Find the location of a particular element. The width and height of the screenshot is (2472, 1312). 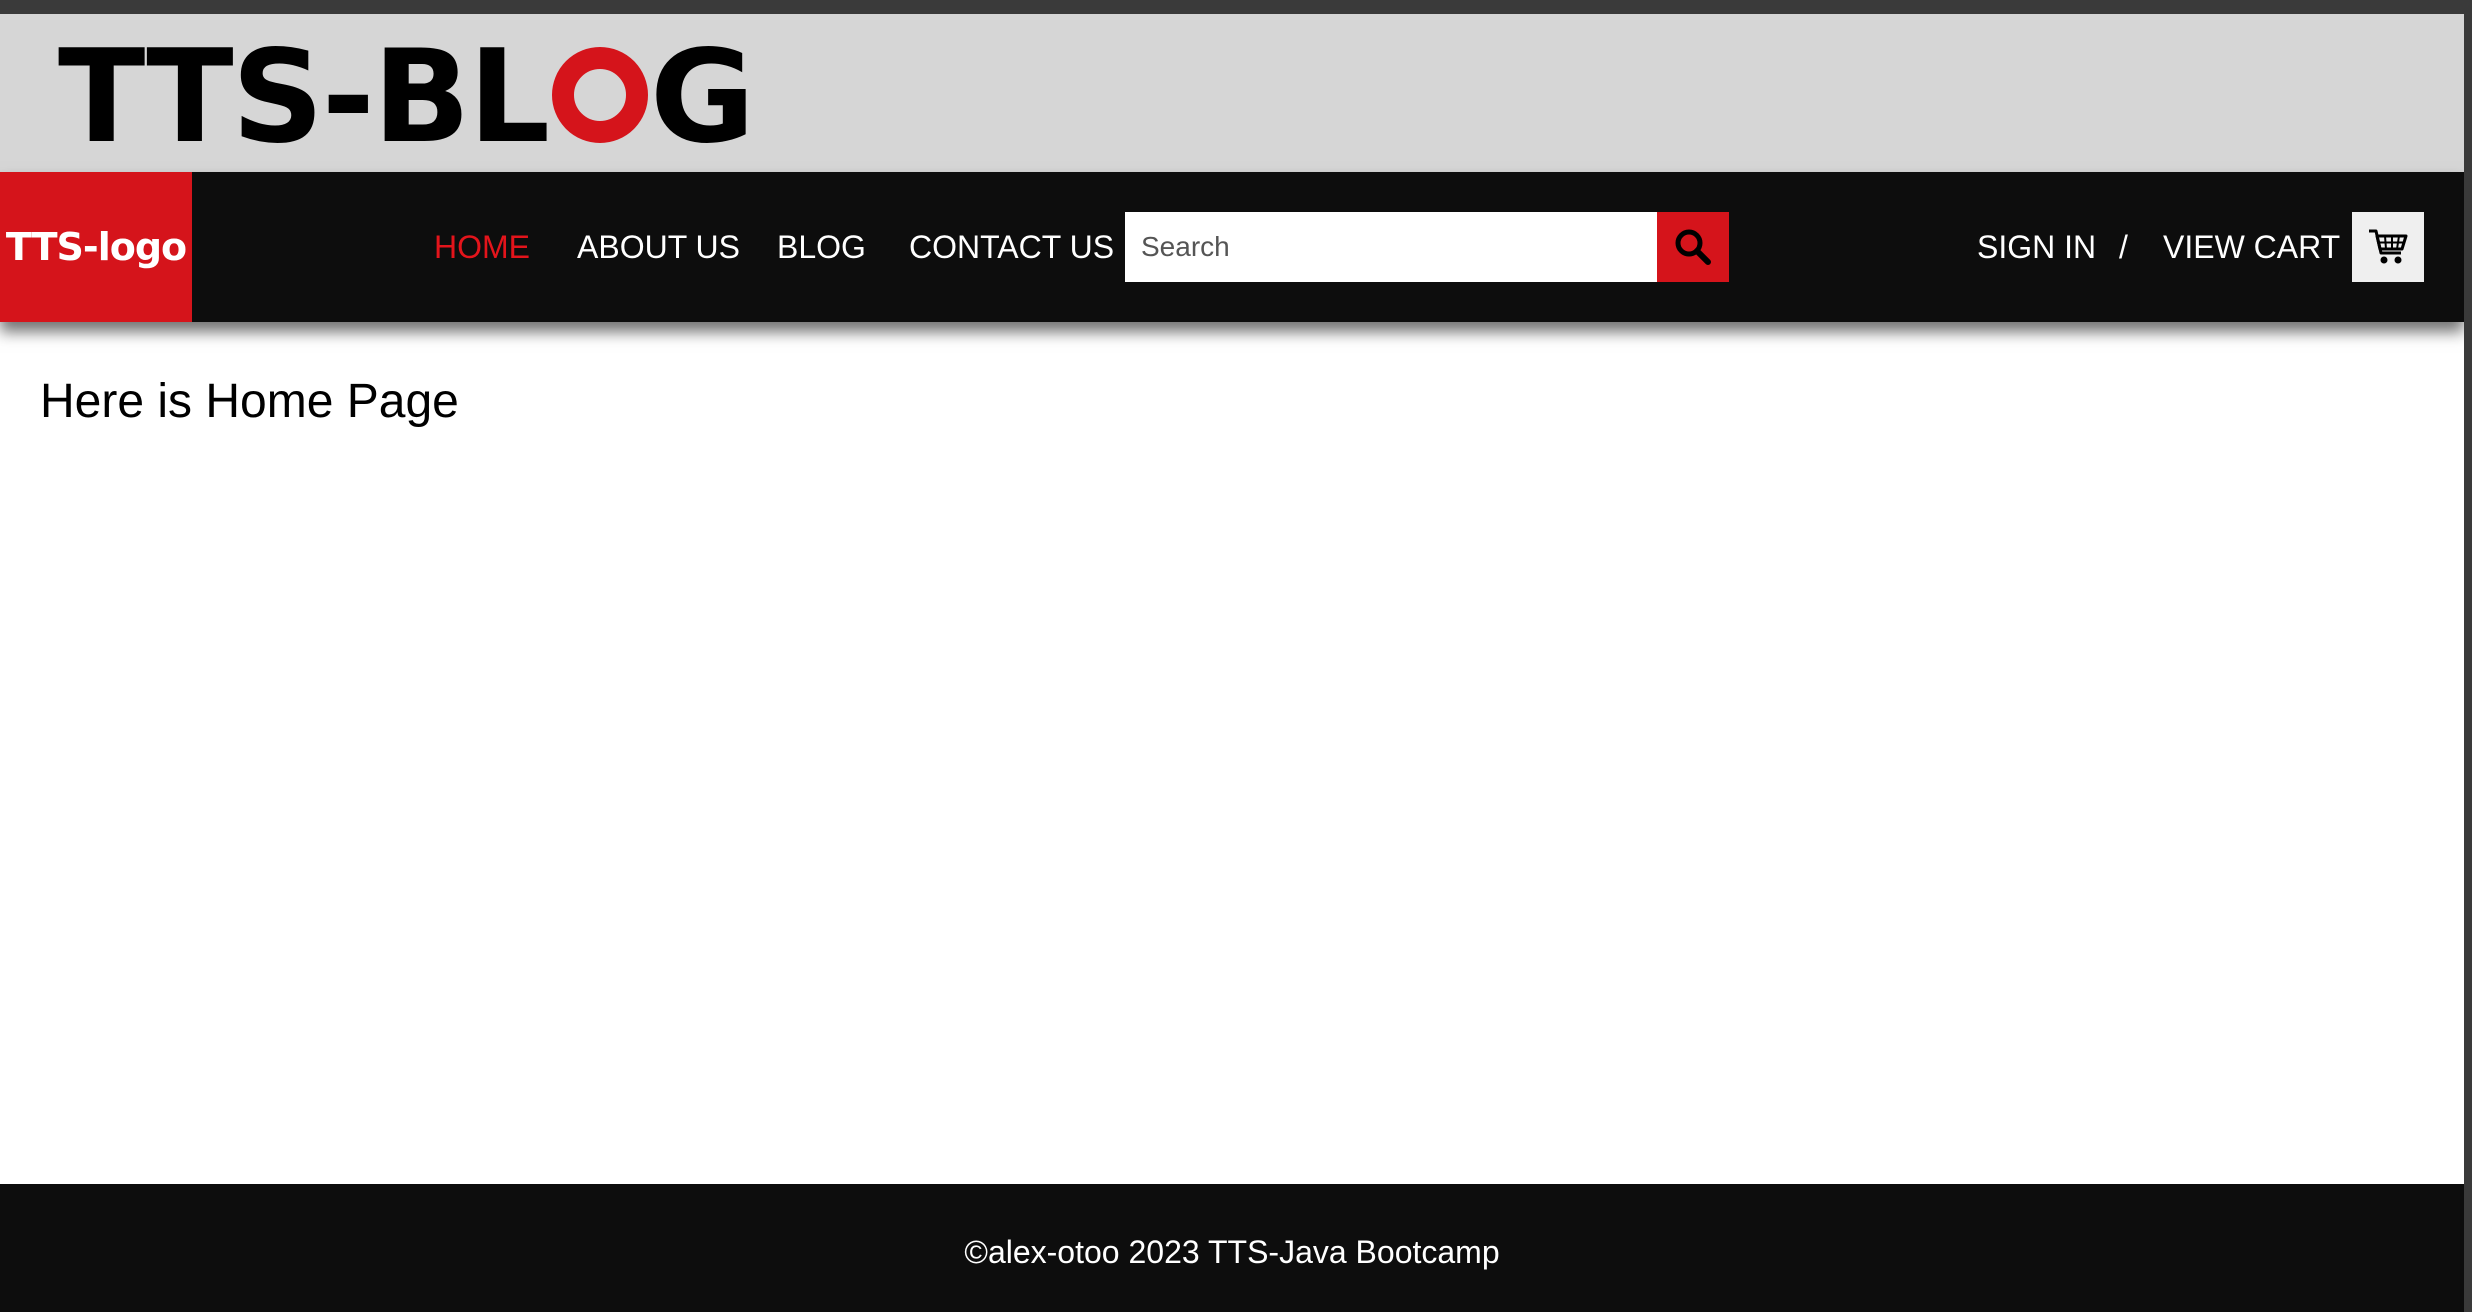

search-icon is located at coordinates (1693, 247).